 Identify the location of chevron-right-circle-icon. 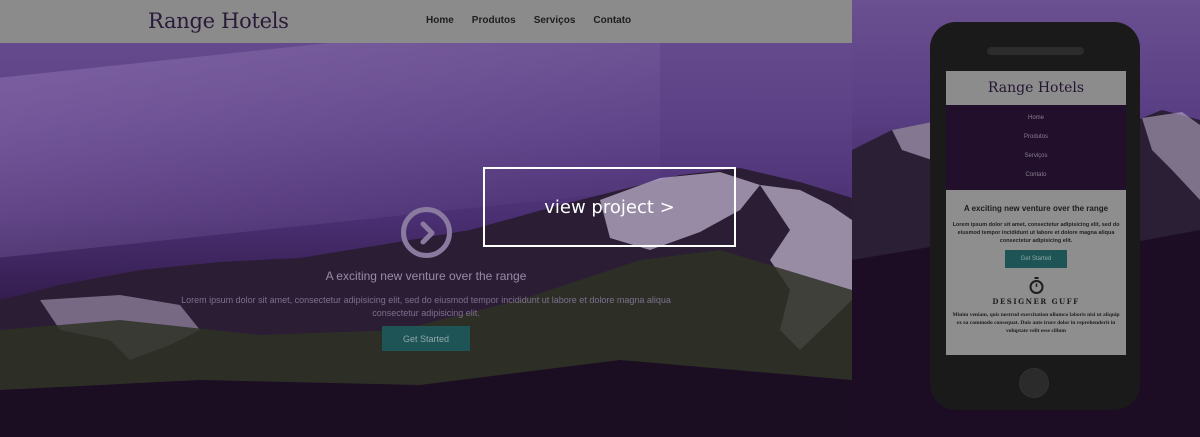
(426, 232).